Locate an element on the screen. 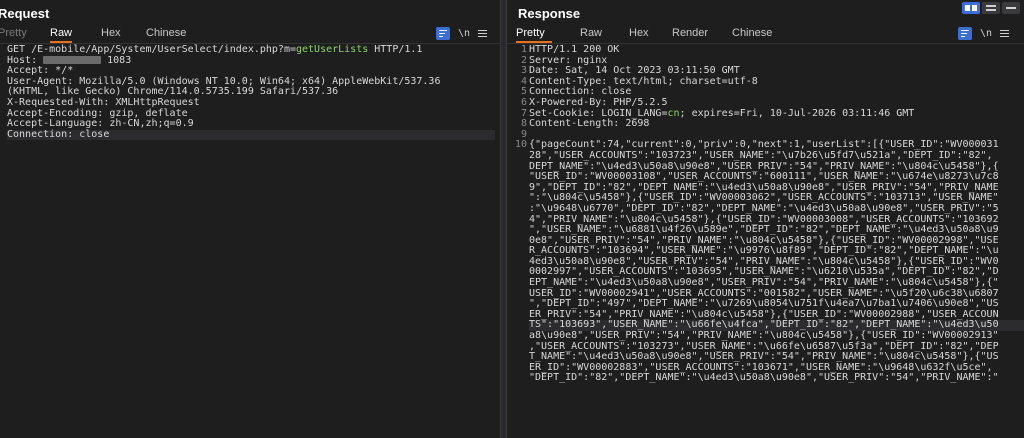 The width and height of the screenshot is (1024, 438). code-text: ; expires=Fri, 10-Jul-2026 03:11:46 GMT is located at coordinates (797, 113).